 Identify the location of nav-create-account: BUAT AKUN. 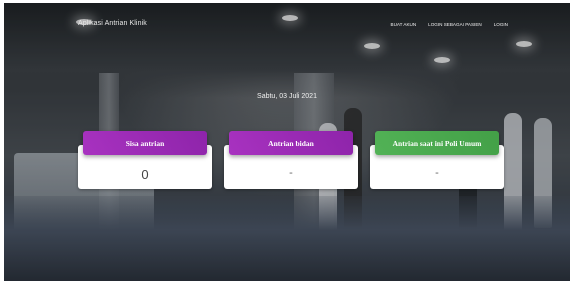
(404, 24).